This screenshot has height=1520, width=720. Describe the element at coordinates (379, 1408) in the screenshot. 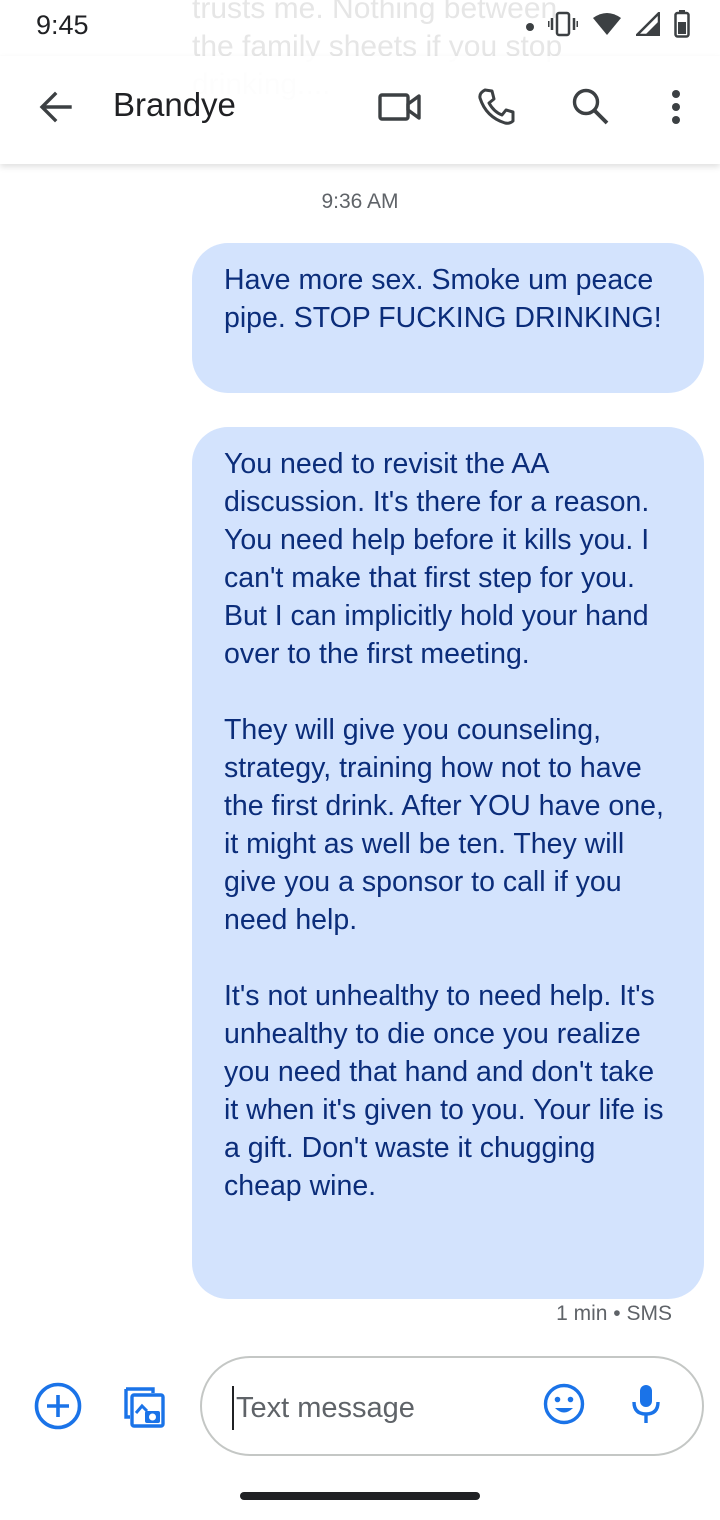

I see `message-input` at that location.